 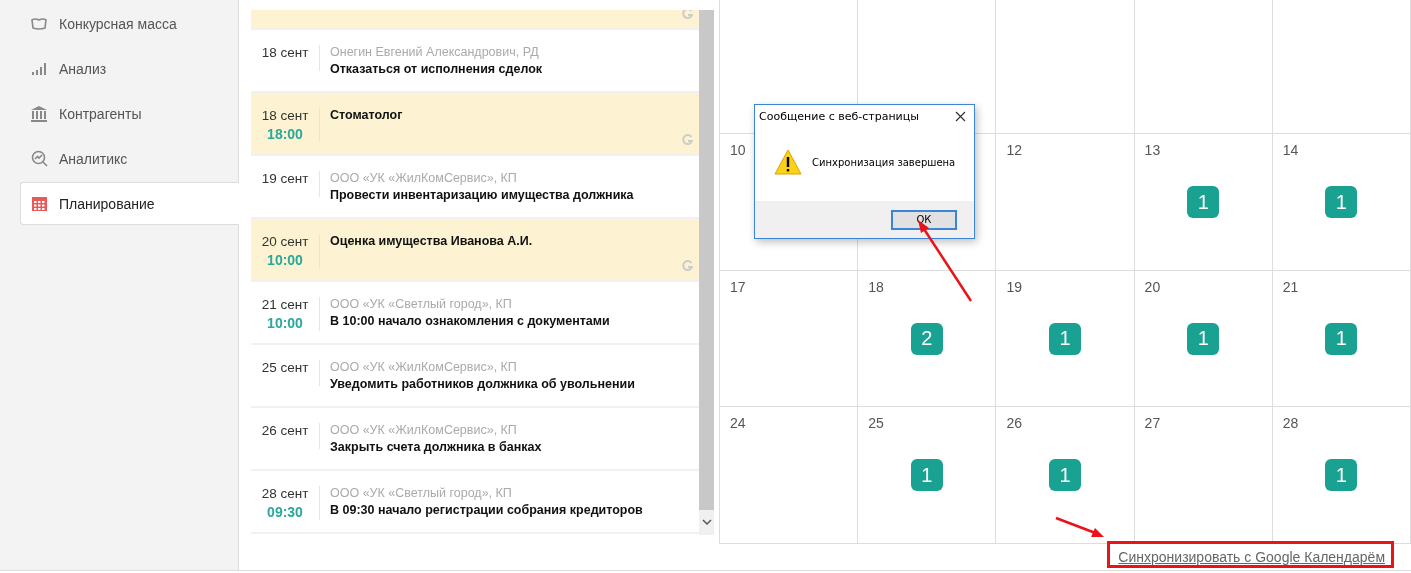 What do you see at coordinates (1341, 338) in the screenshot?
I see `calendar-day-cell: 21 1` at bounding box center [1341, 338].